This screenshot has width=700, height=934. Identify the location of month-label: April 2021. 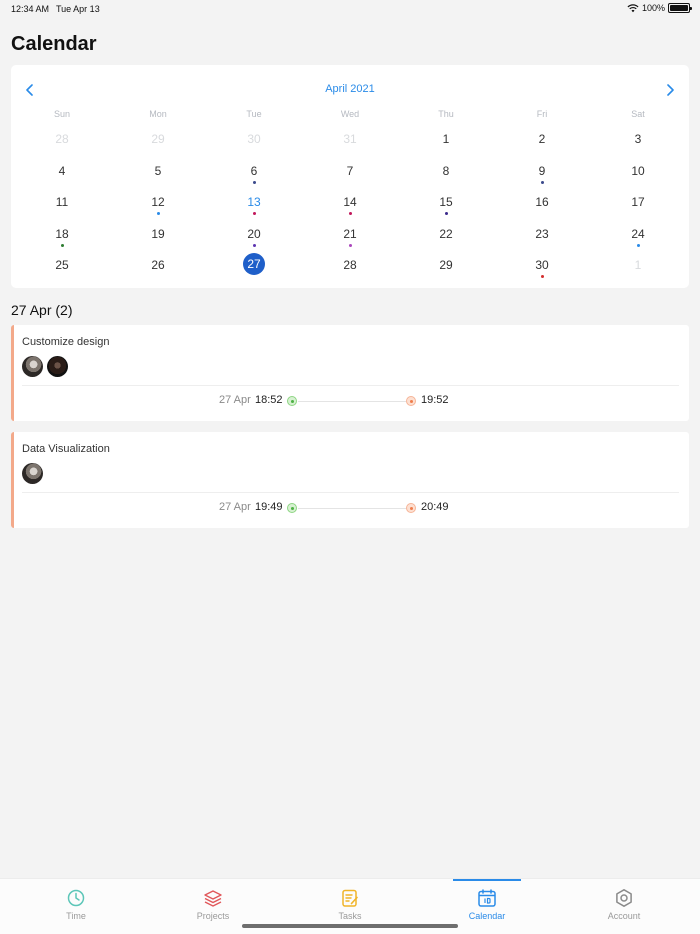
(350, 89).